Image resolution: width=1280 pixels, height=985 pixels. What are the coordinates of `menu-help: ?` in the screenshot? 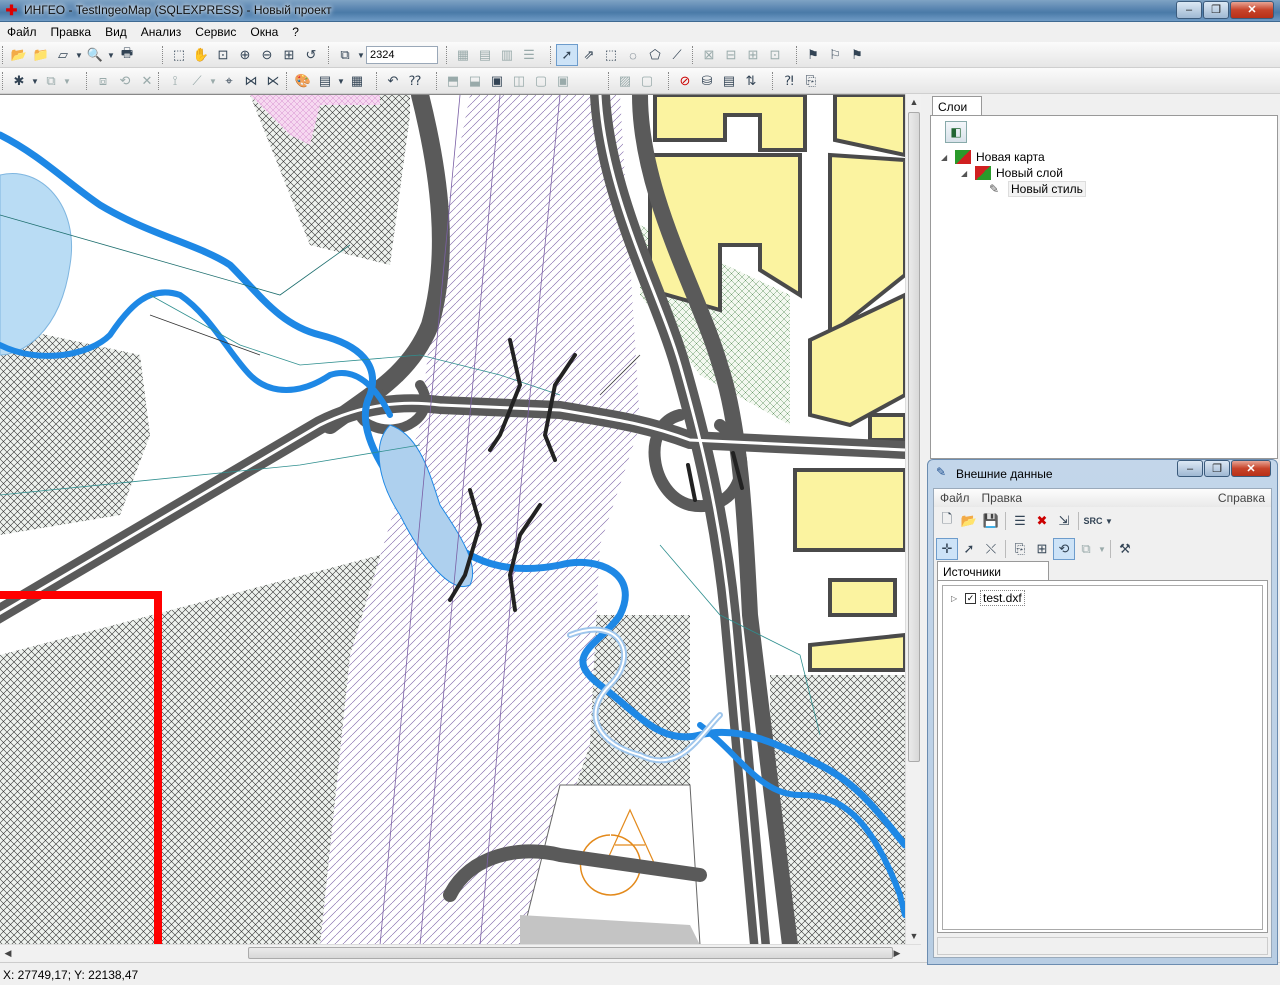 It's located at (295, 32).